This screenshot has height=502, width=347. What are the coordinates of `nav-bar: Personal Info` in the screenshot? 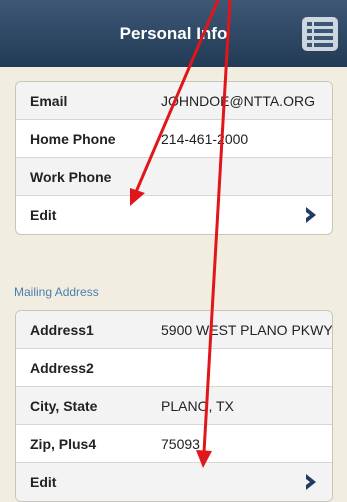 It's located at (173, 33).